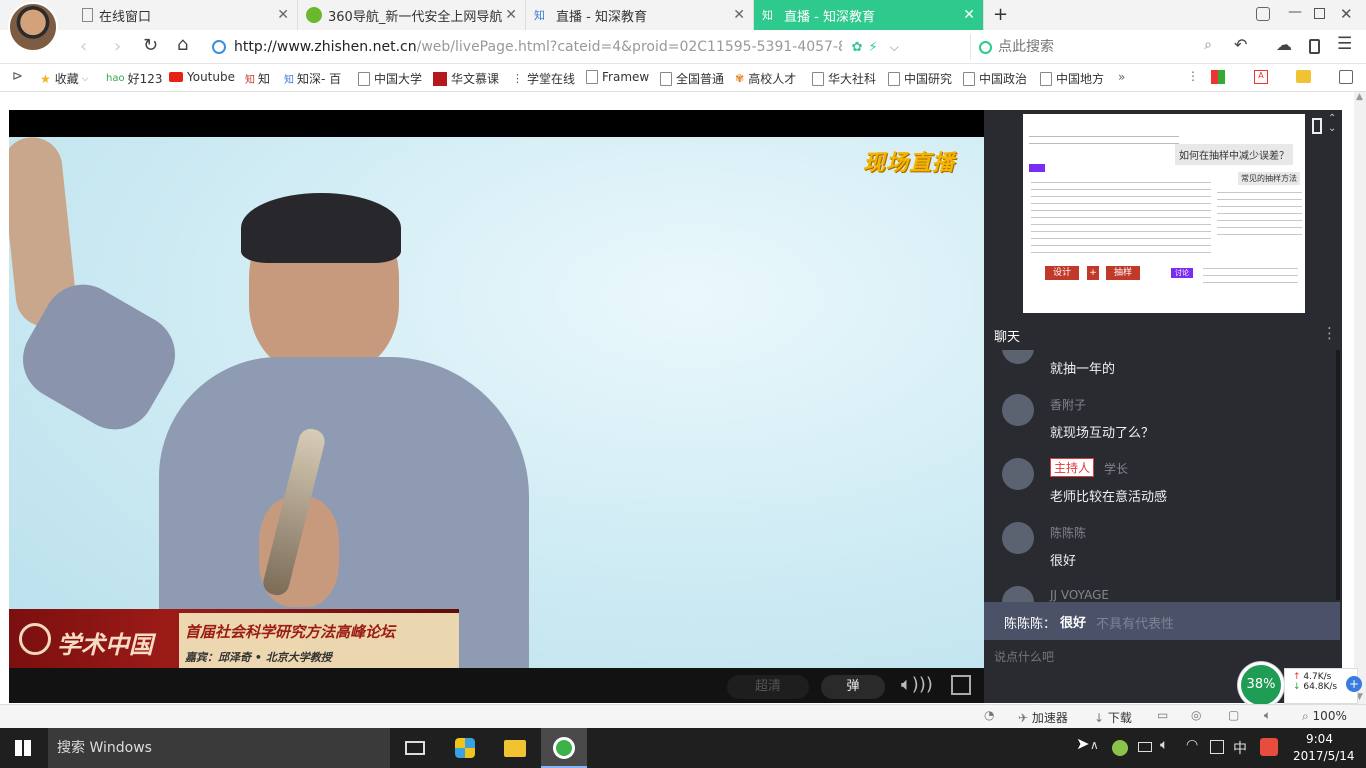  What do you see at coordinates (869, 15) in the screenshot?
I see `tab-4: 知 直播 - 知深教育 ✕` at bounding box center [869, 15].